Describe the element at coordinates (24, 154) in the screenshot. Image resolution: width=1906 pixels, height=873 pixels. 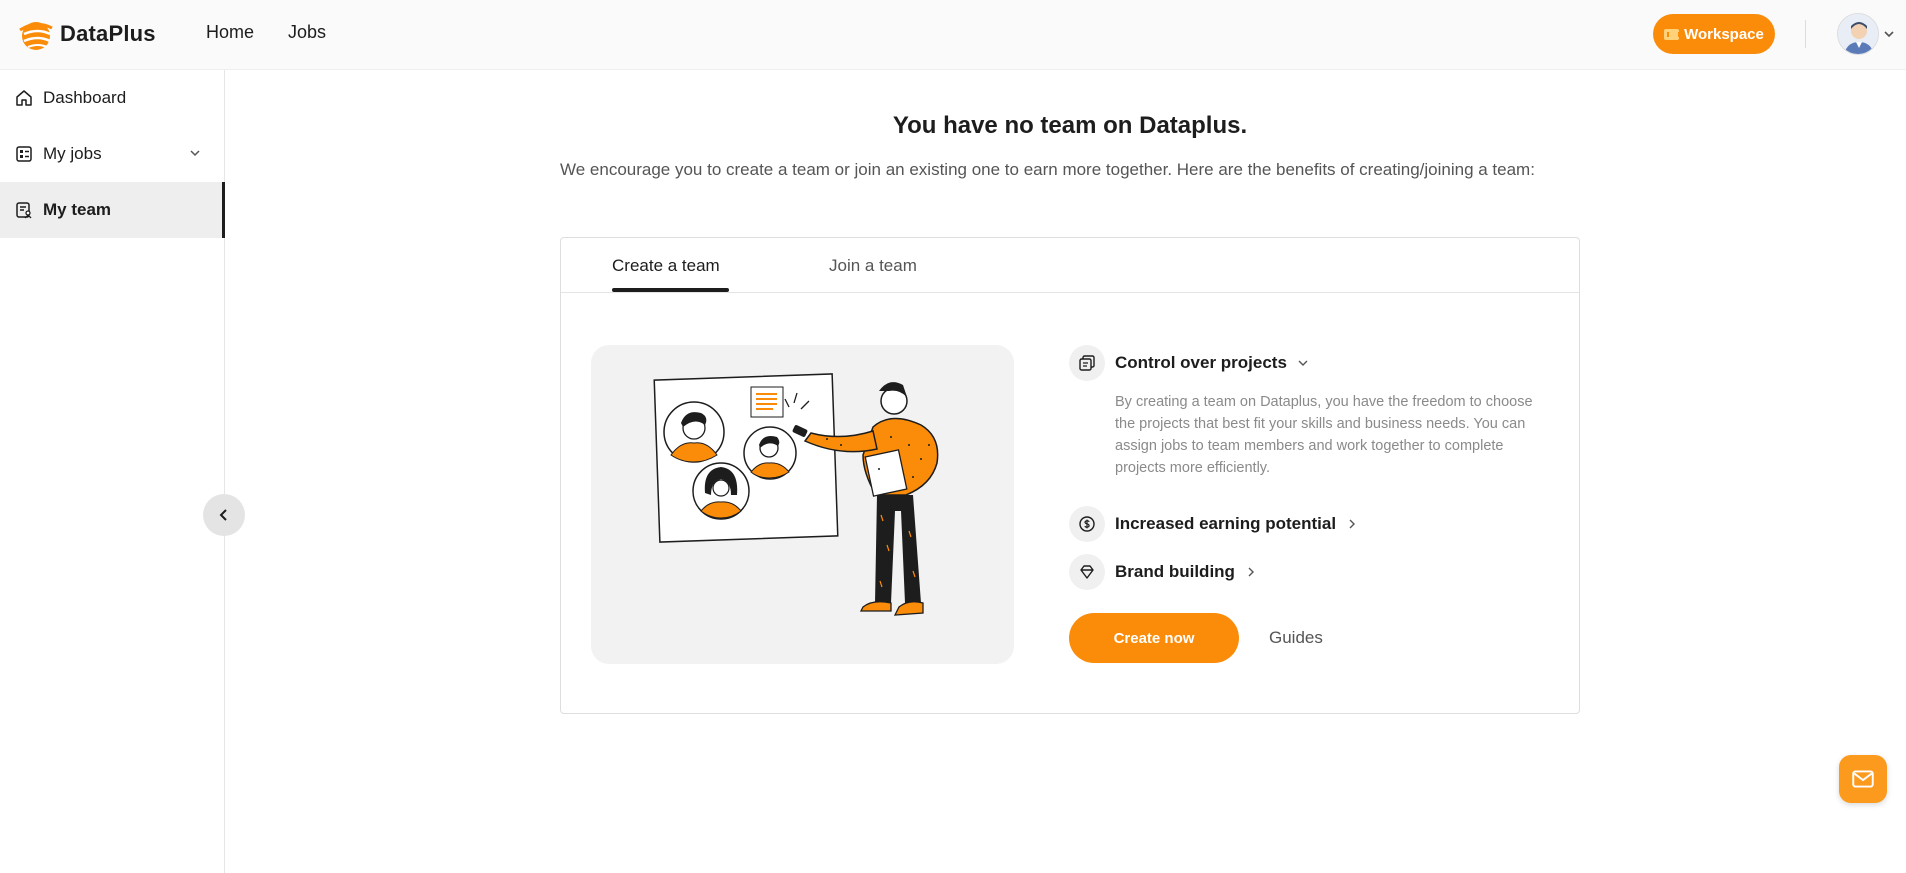
I see `jobs-icon` at that location.